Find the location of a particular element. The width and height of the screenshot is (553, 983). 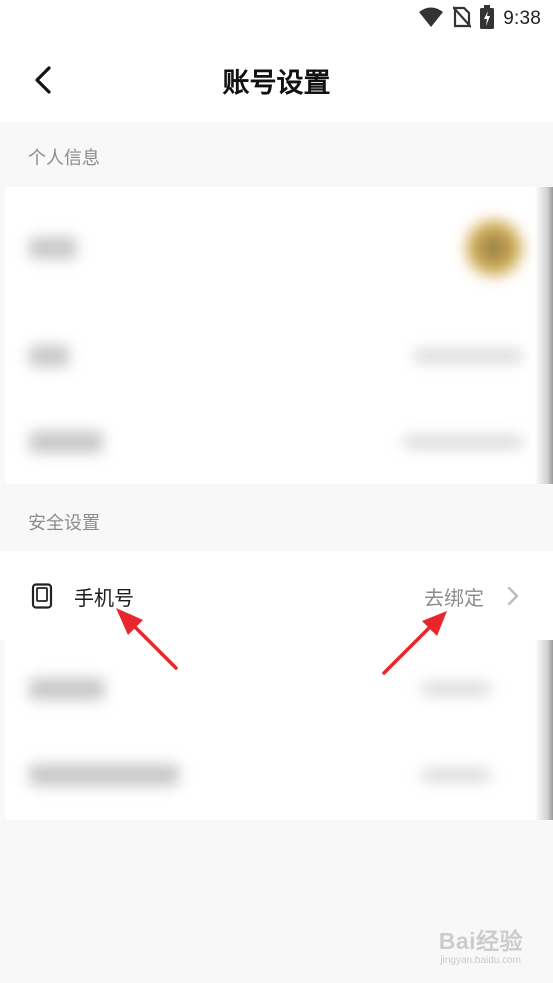

phone-number-row: 手机号 去绑定 is located at coordinates (276, 595).